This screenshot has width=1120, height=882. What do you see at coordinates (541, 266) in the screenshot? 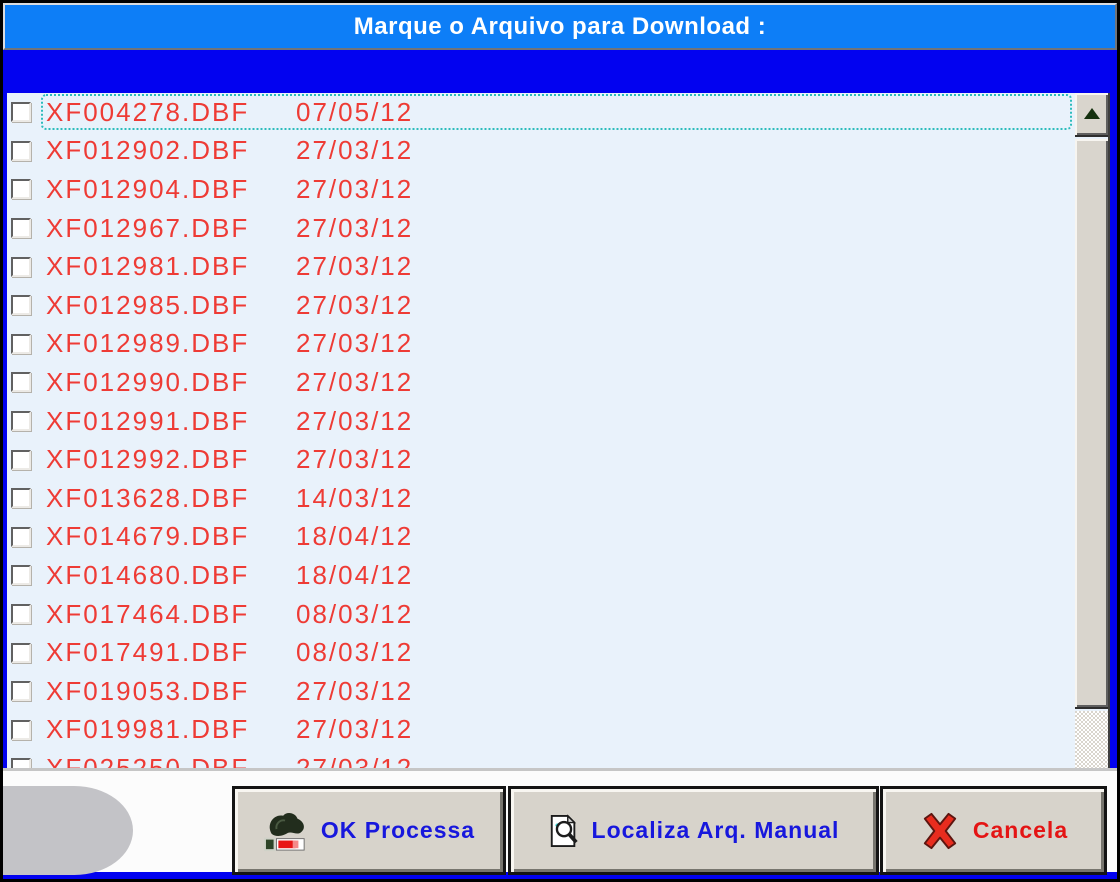
I see `file-row: XF012981.DBF 27/03/12` at bounding box center [541, 266].